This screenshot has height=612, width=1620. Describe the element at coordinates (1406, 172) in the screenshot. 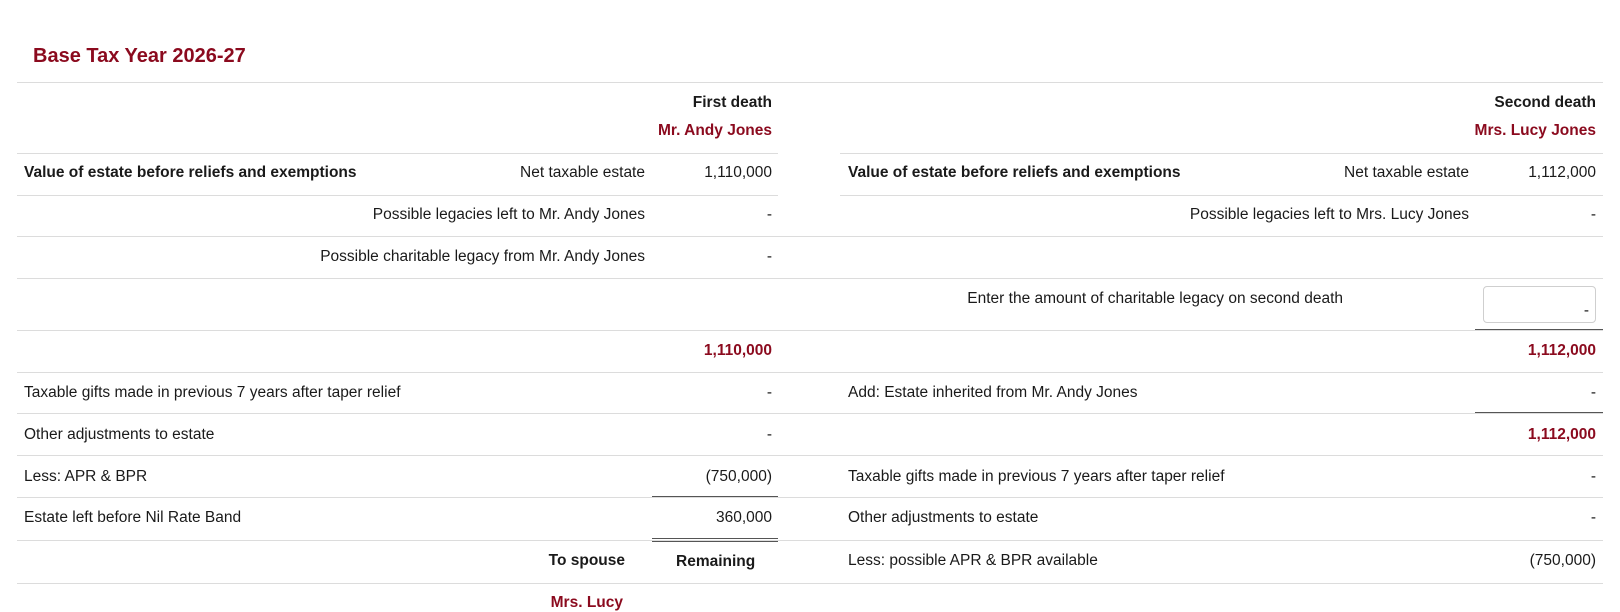

I see `second-net-label: Net taxable estate` at that location.